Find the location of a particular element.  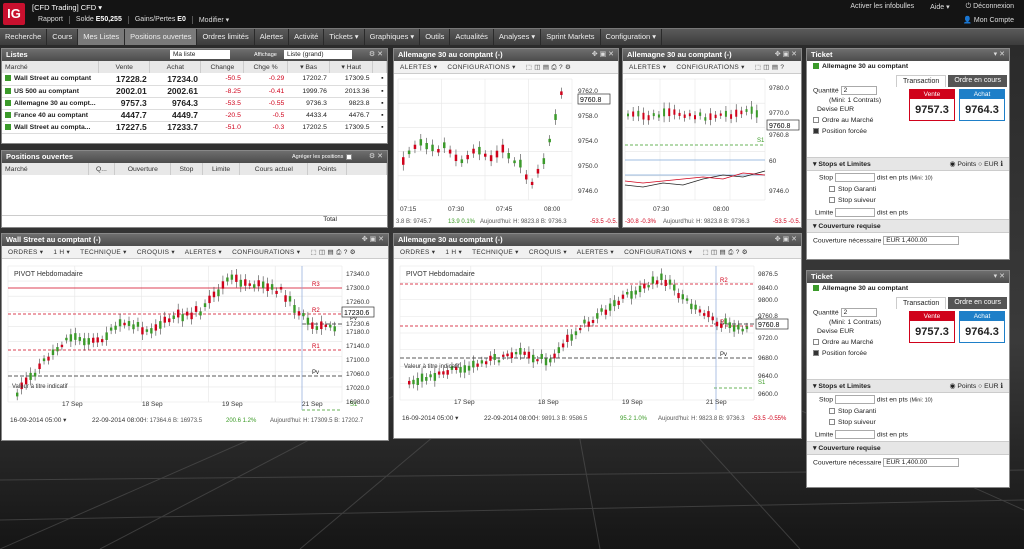

infobulles-toggle: Activer les infobulles is located at coordinates (882, 7).